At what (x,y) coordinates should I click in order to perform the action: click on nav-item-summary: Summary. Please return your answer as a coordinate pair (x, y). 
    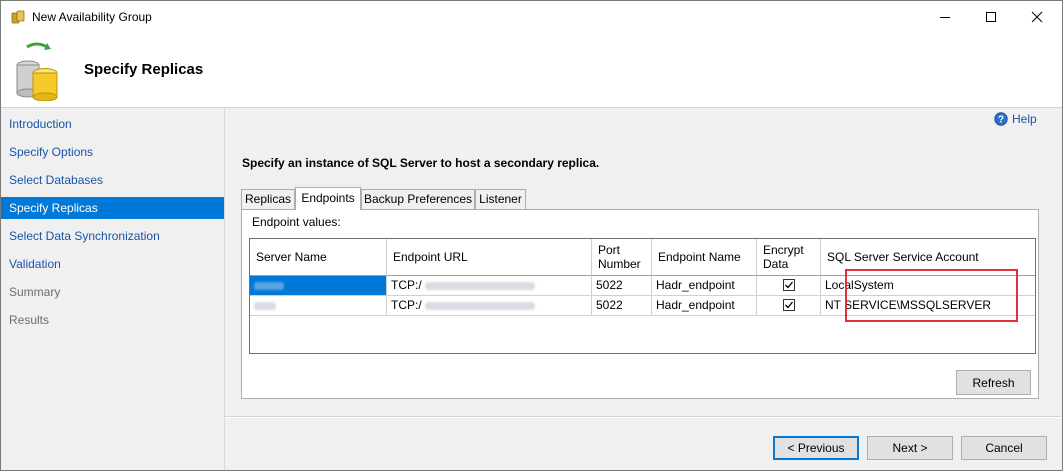
    Looking at the image, I should click on (35, 292).